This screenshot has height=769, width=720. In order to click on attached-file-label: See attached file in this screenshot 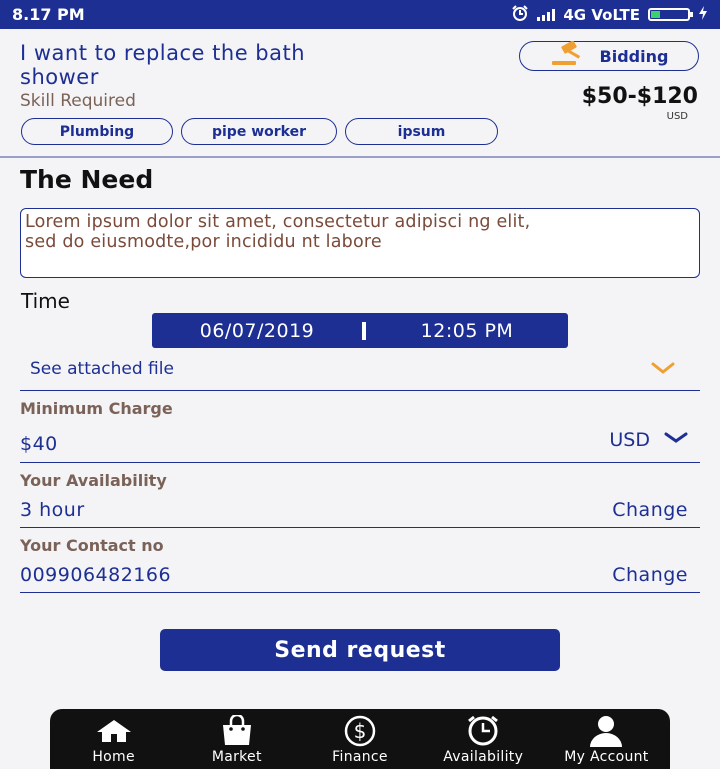, I will do `click(102, 369)`.